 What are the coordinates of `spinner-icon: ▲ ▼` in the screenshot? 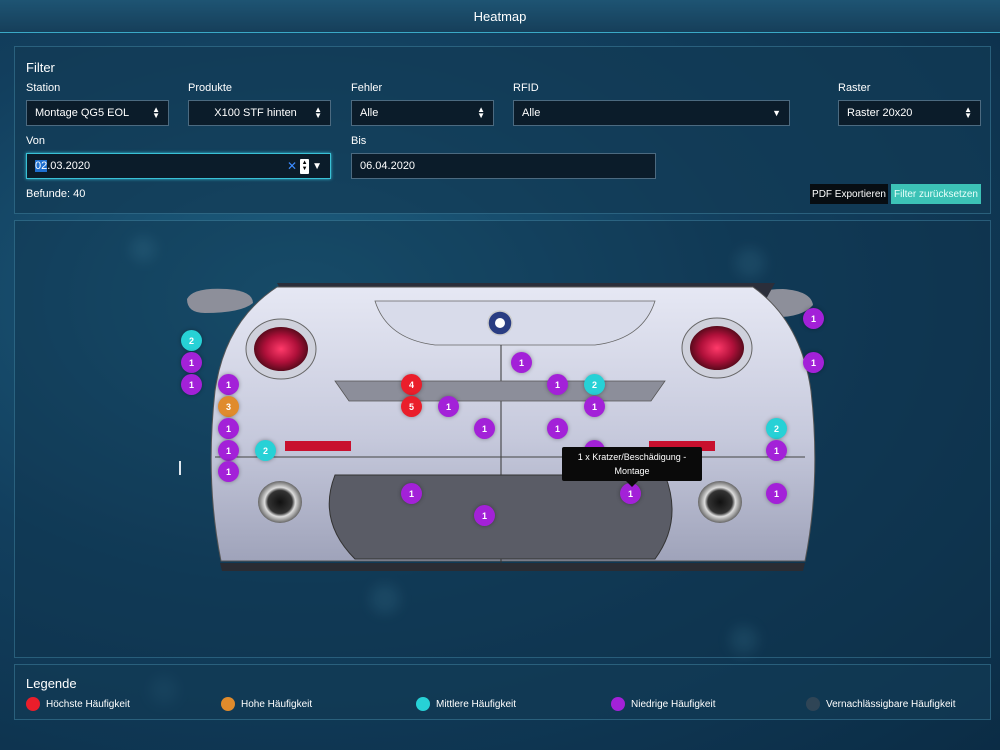 It's located at (305, 166).